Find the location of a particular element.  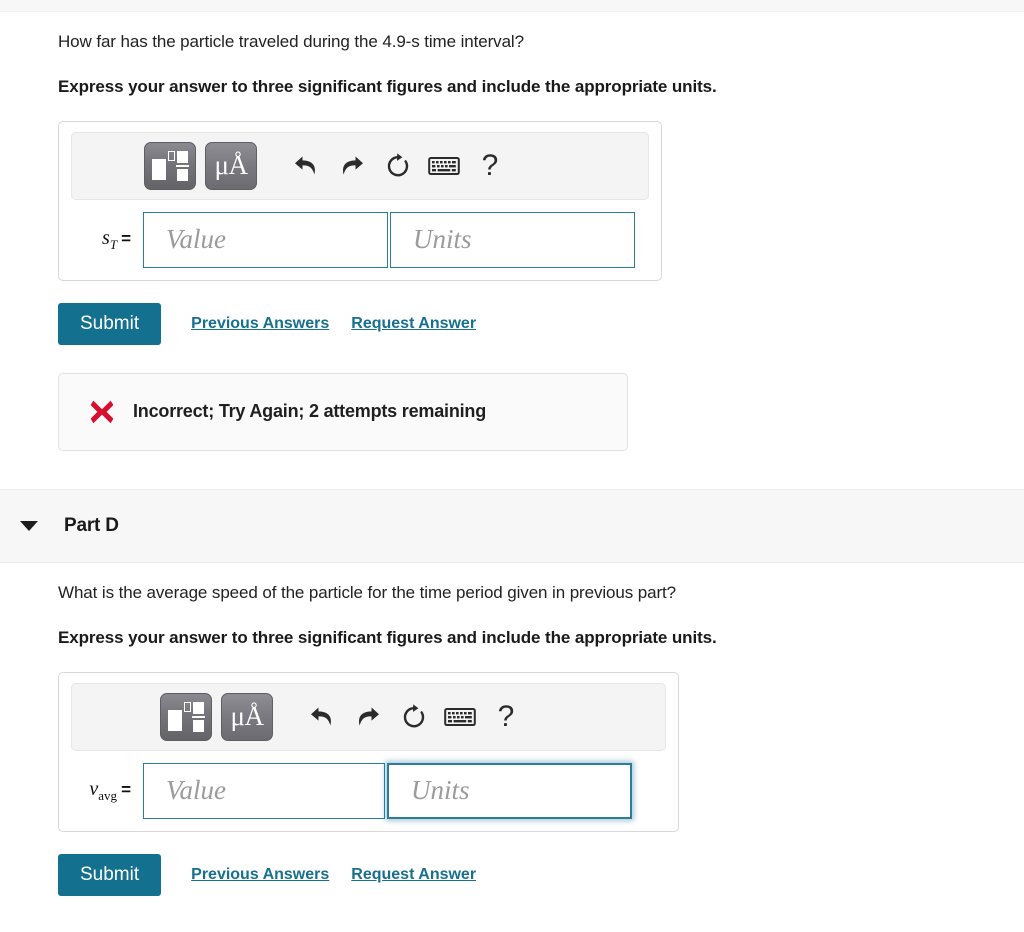

part-d-previous-answers-link: Previous Answers is located at coordinates (260, 875).